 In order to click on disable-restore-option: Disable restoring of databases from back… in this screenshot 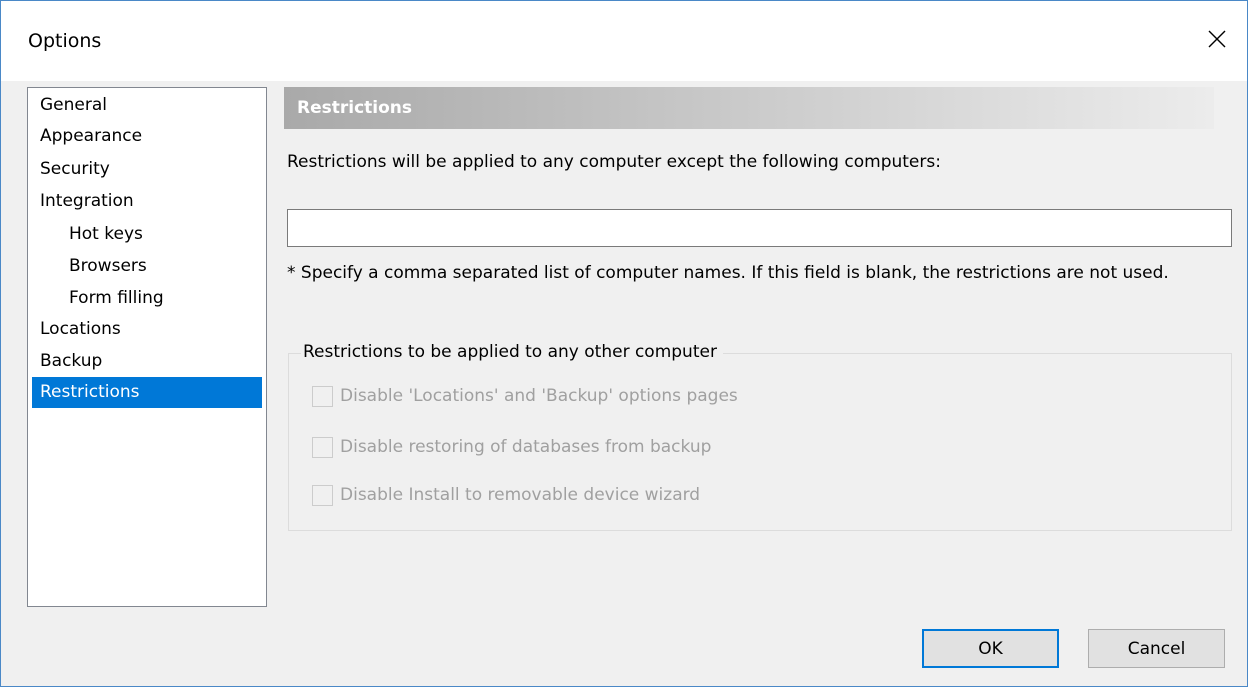, I will do `click(511, 447)`.